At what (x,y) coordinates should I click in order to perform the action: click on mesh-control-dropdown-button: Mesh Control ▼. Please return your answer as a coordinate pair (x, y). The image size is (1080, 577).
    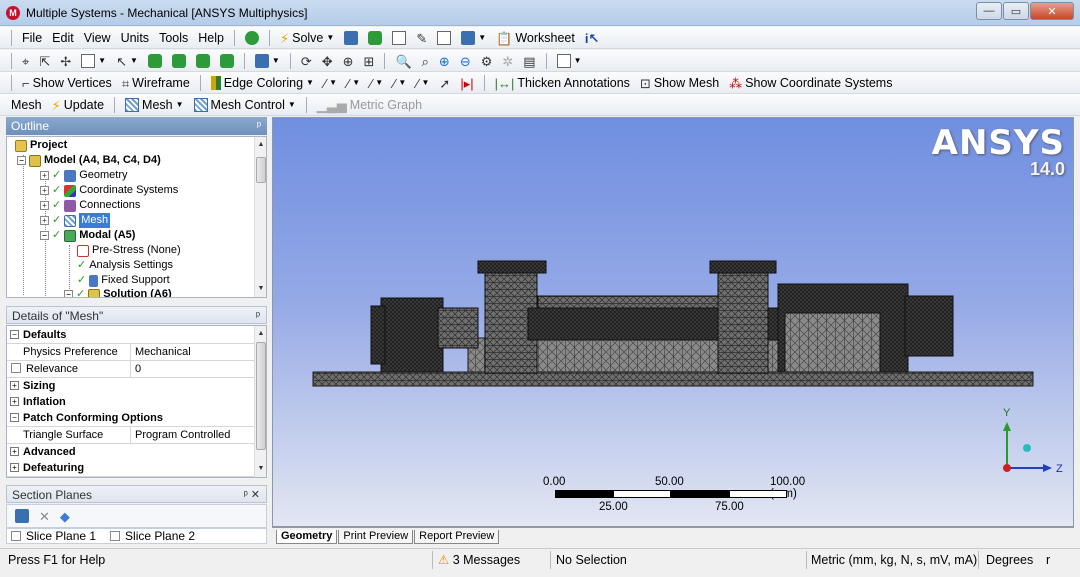
    Looking at the image, I should click on (245, 105).